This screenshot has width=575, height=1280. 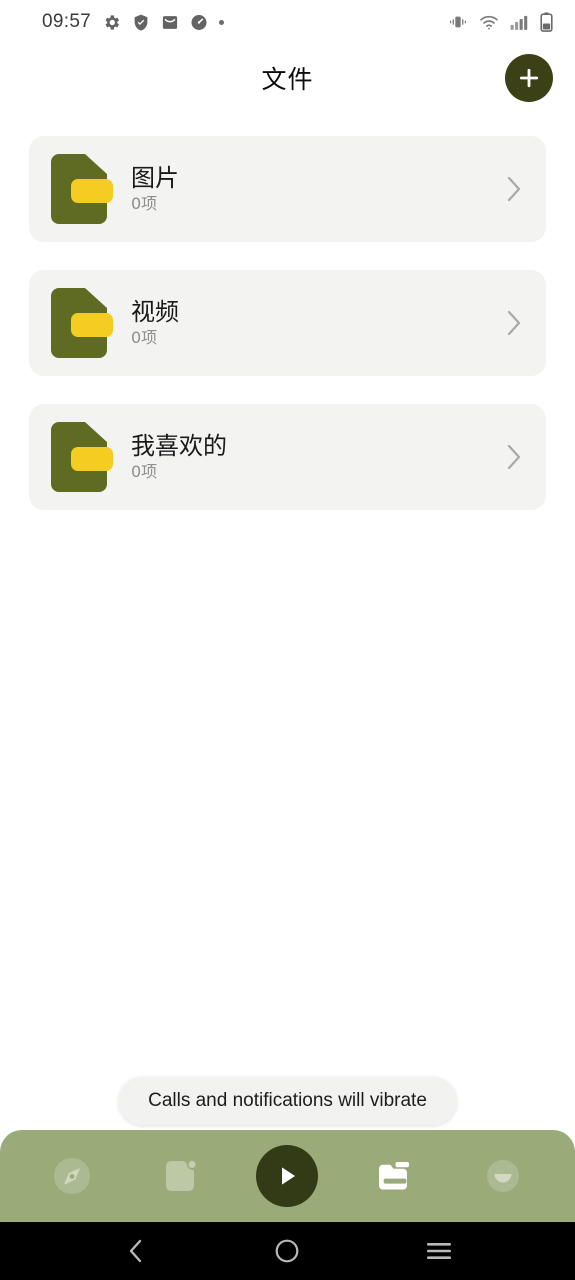 I want to click on toast-notification: Calls and notifications will vibrate, so click(x=287, y=1101).